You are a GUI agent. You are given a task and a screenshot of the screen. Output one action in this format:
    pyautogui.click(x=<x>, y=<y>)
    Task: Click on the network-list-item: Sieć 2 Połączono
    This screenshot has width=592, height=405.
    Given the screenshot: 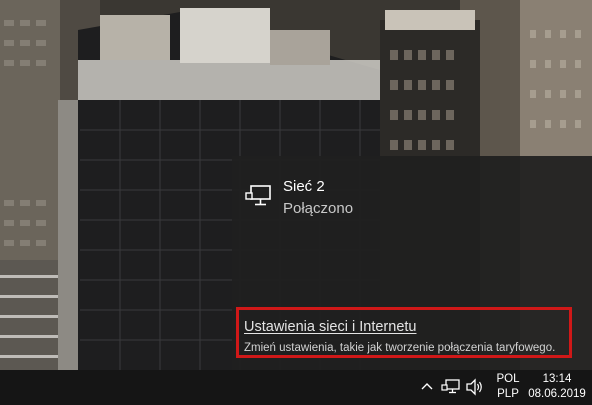 What is the action you would take?
    pyautogui.click(x=412, y=194)
    